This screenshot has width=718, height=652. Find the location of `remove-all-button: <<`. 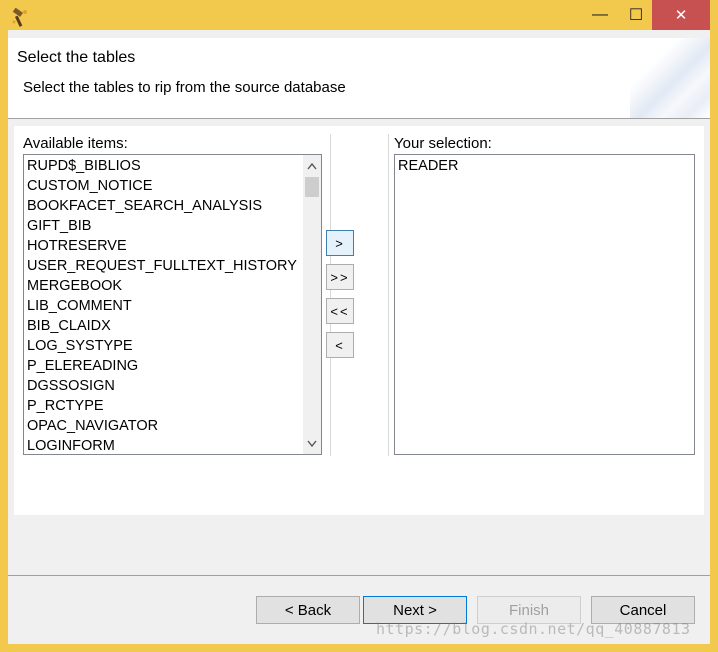

remove-all-button: << is located at coordinates (340, 311).